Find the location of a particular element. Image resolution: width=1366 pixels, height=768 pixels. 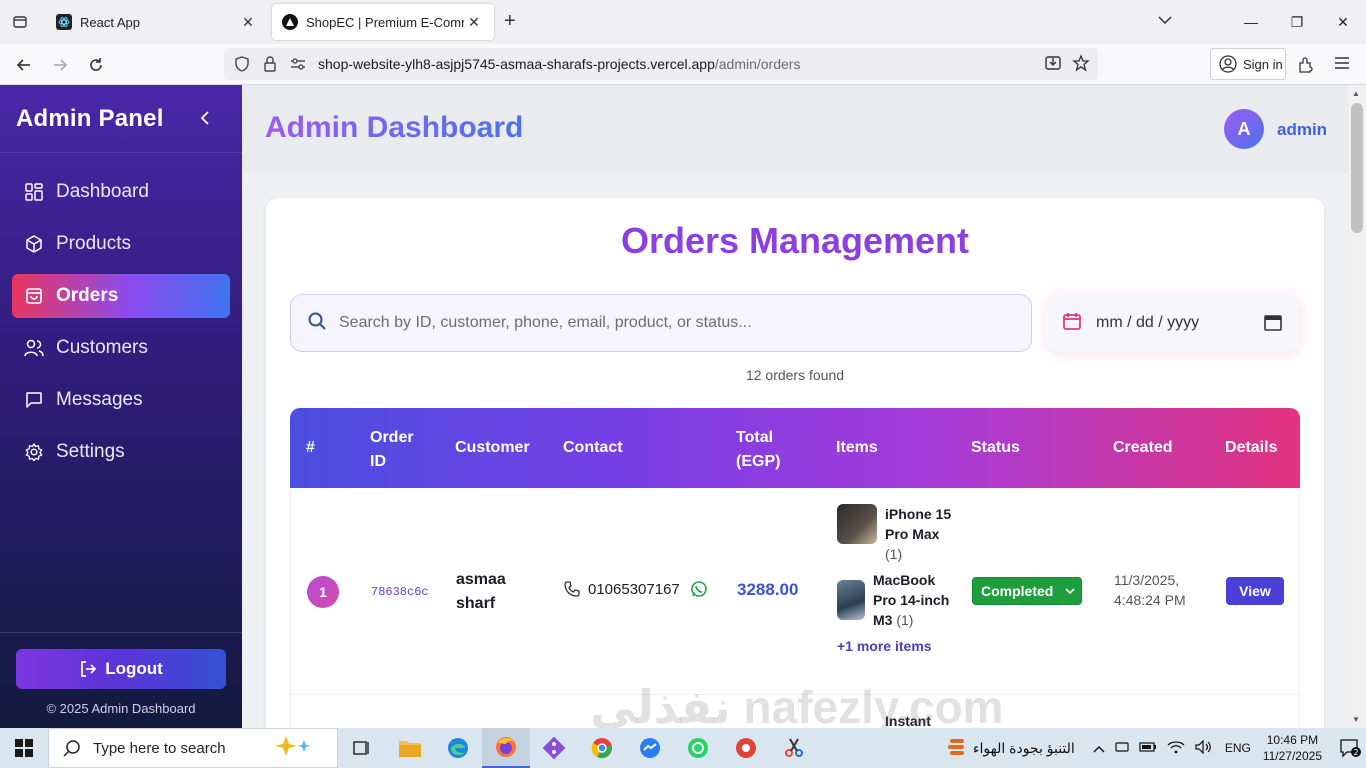

dashboard-icon is located at coordinates (34, 192).